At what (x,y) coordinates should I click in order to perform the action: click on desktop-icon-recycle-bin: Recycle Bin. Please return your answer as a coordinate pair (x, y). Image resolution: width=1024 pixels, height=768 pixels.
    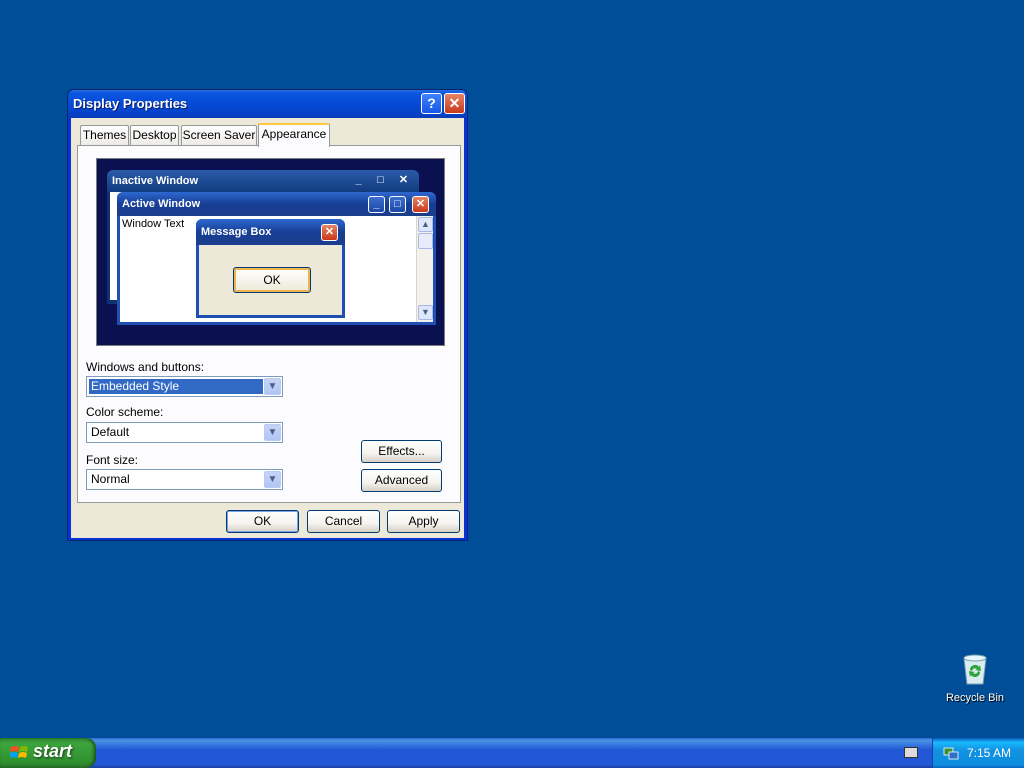
    Looking at the image, I should click on (975, 678).